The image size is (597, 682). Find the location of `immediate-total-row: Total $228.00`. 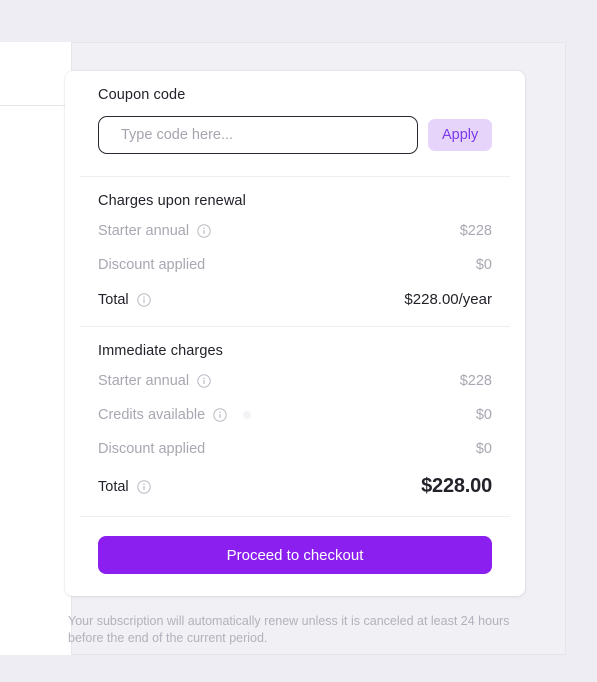

immediate-total-row: Total $228.00 is located at coordinates (295, 486).